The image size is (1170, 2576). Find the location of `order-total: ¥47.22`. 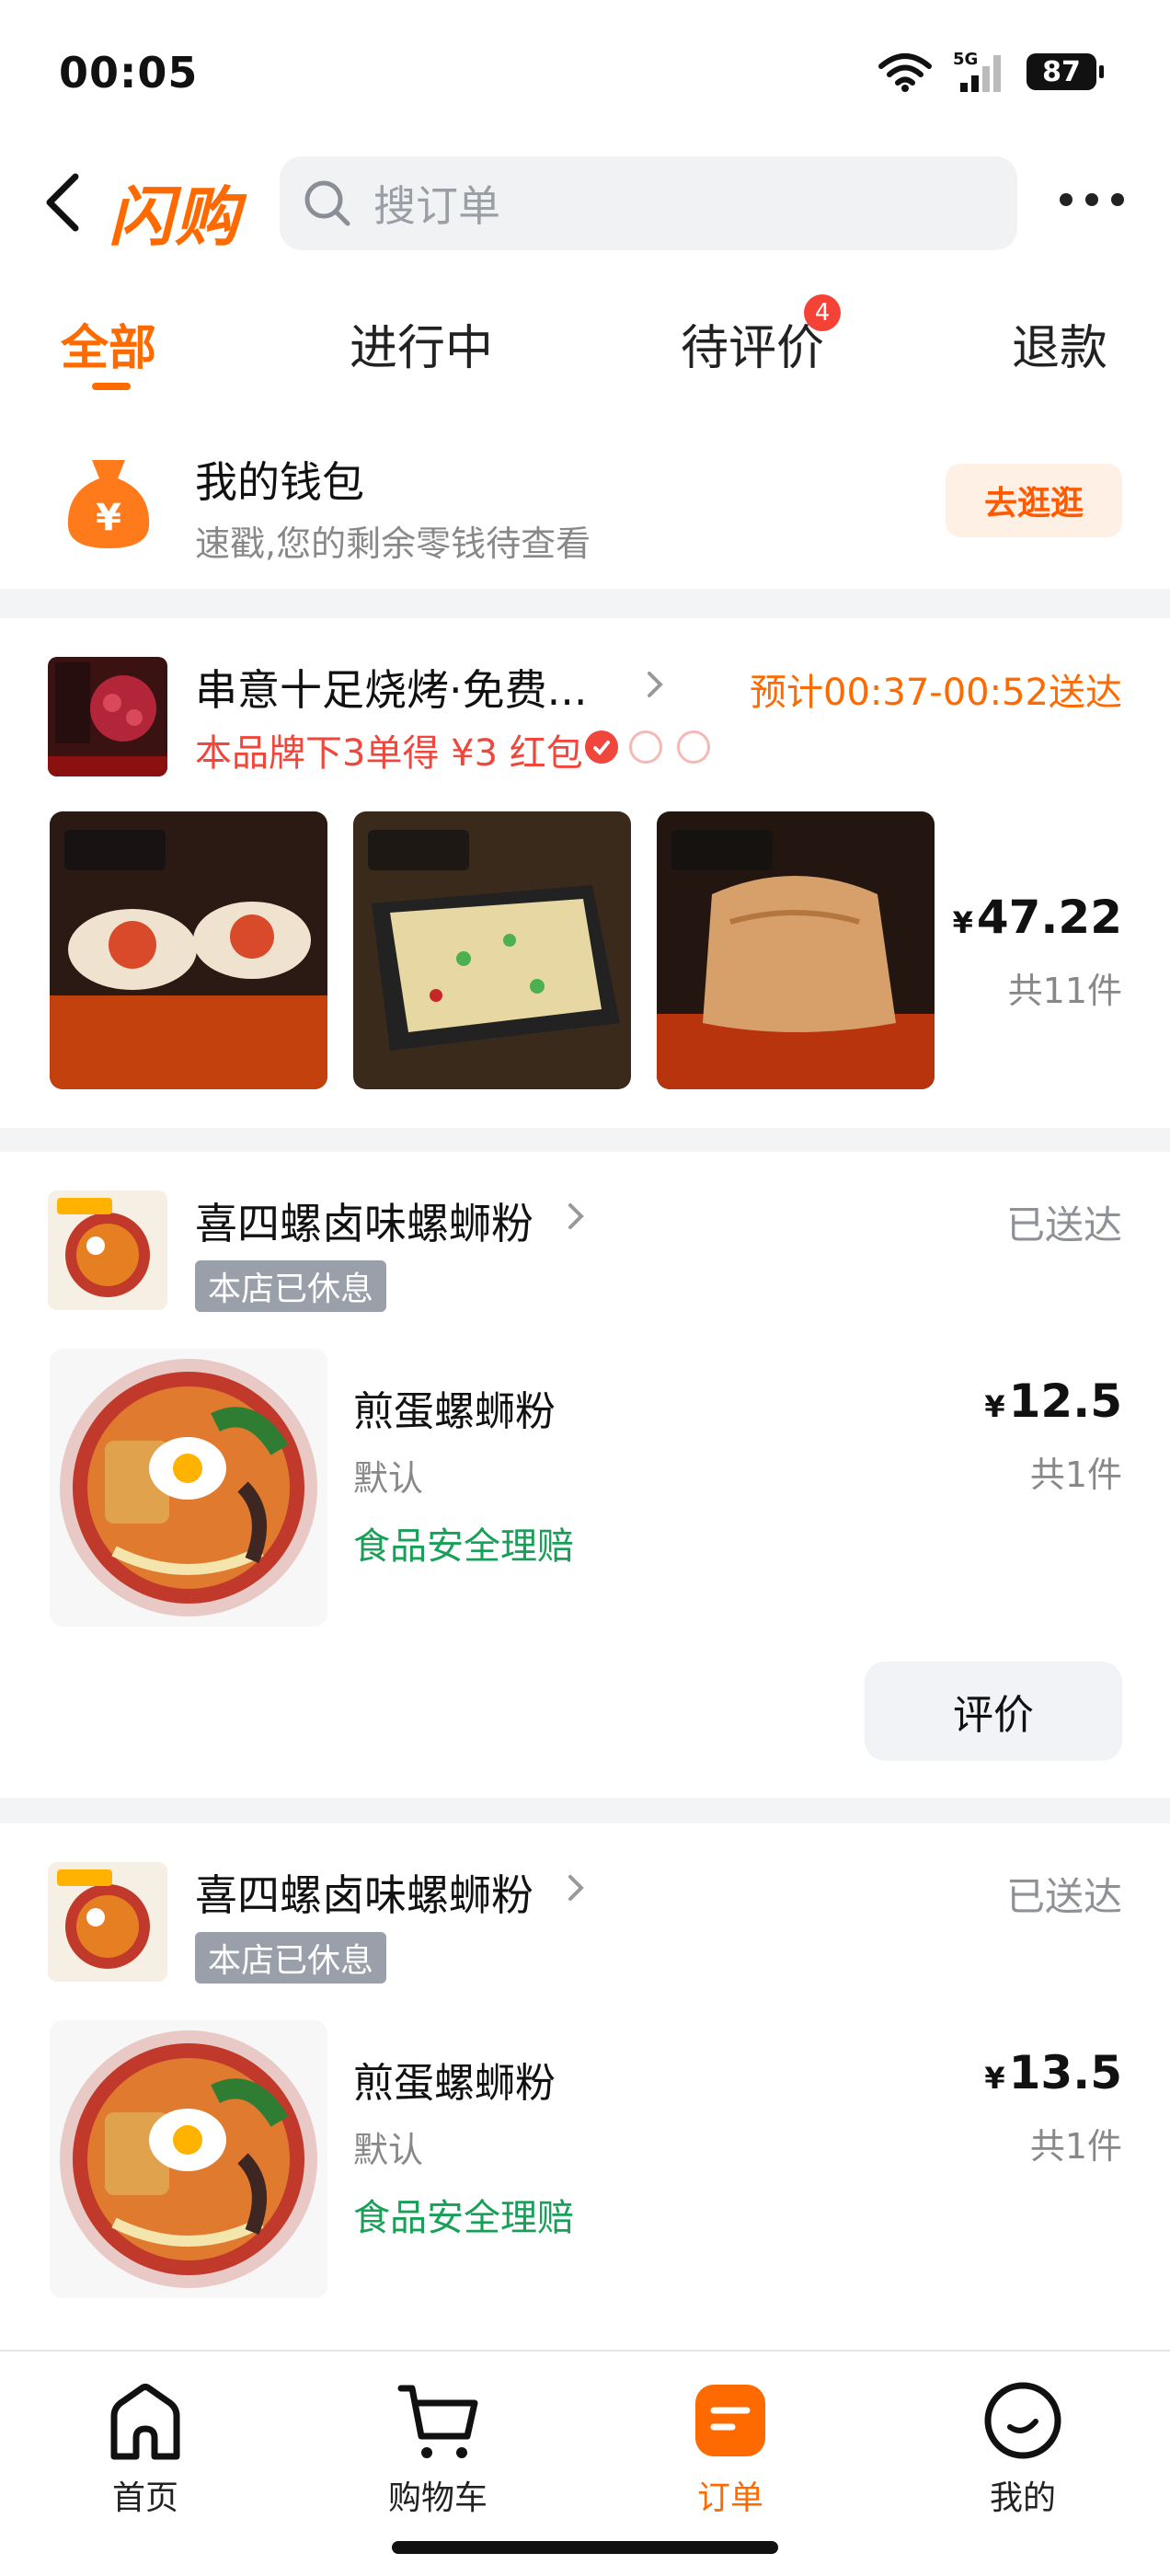

order-total: ¥47.22 is located at coordinates (1037, 917).